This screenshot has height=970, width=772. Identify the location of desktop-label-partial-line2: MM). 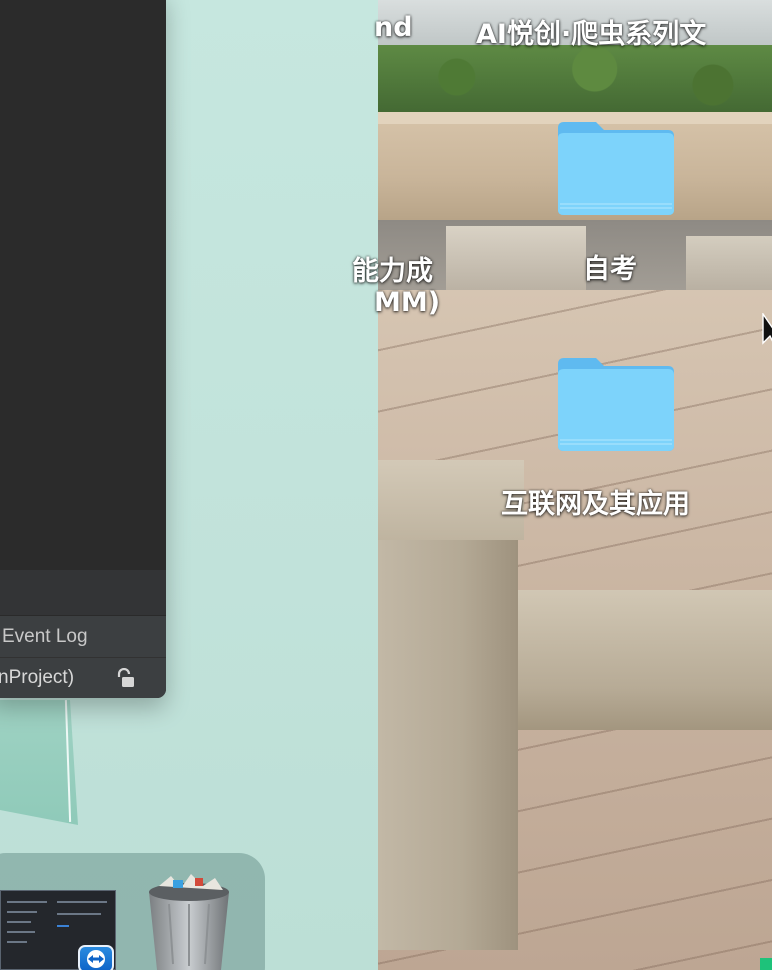
(407, 302).